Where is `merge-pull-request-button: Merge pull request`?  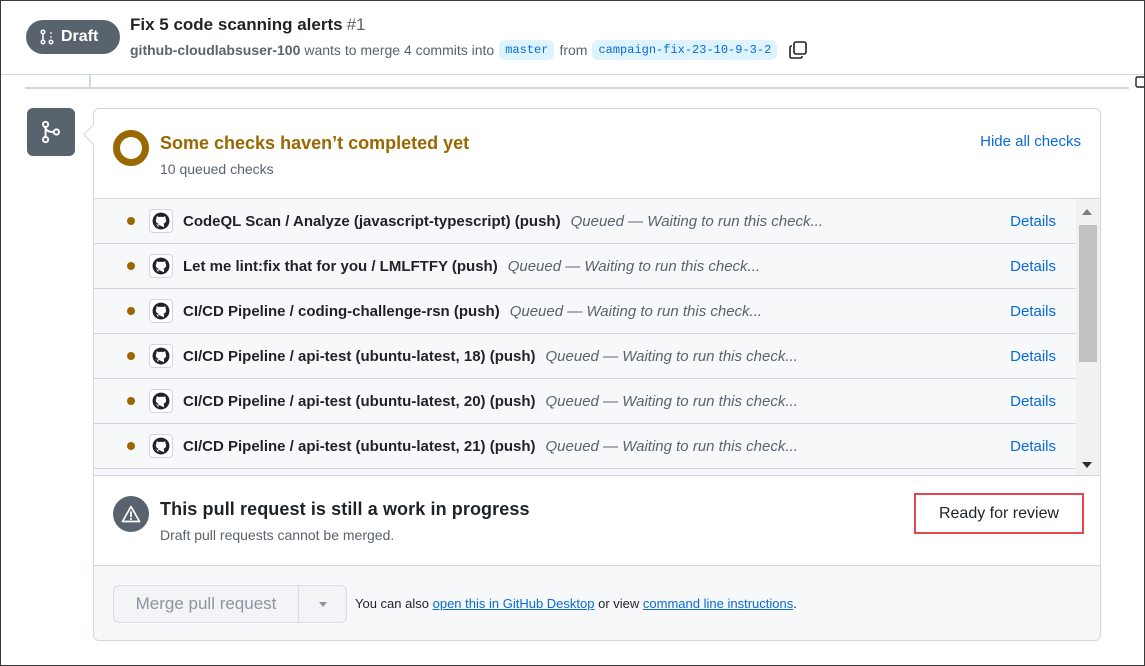
merge-pull-request-button: Merge pull request is located at coordinates (206, 604).